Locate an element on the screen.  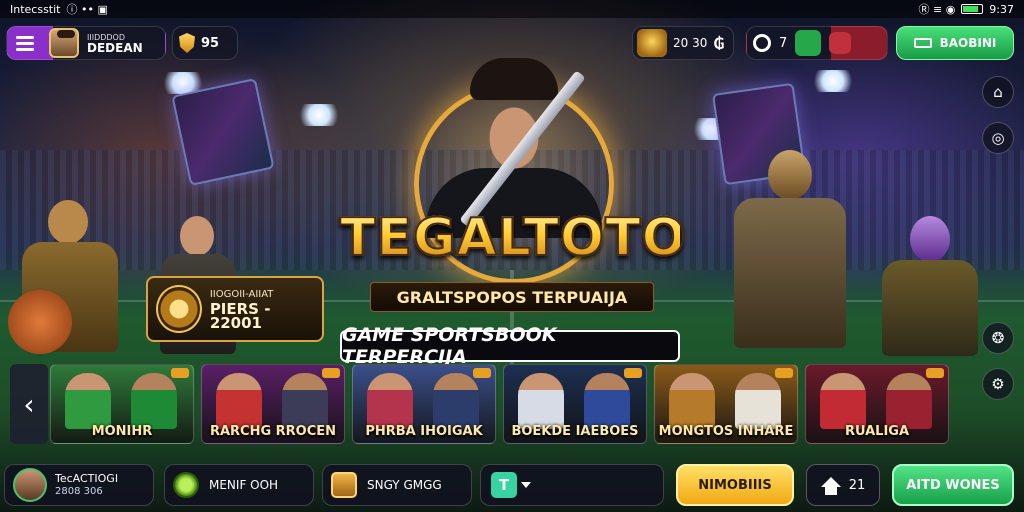
promo-line-2: PIERS - 22001 is located at coordinates (240, 316).